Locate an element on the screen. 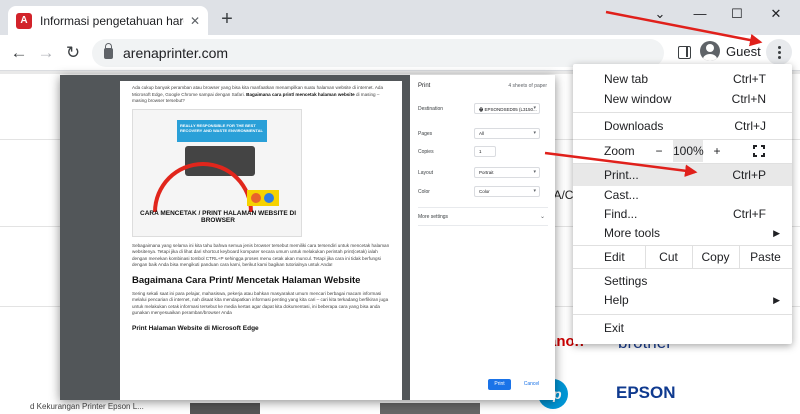 Image resolution: width=800 pixels, height=414 pixels. forward-arrow-icon: → is located at coordinates (46, 53).